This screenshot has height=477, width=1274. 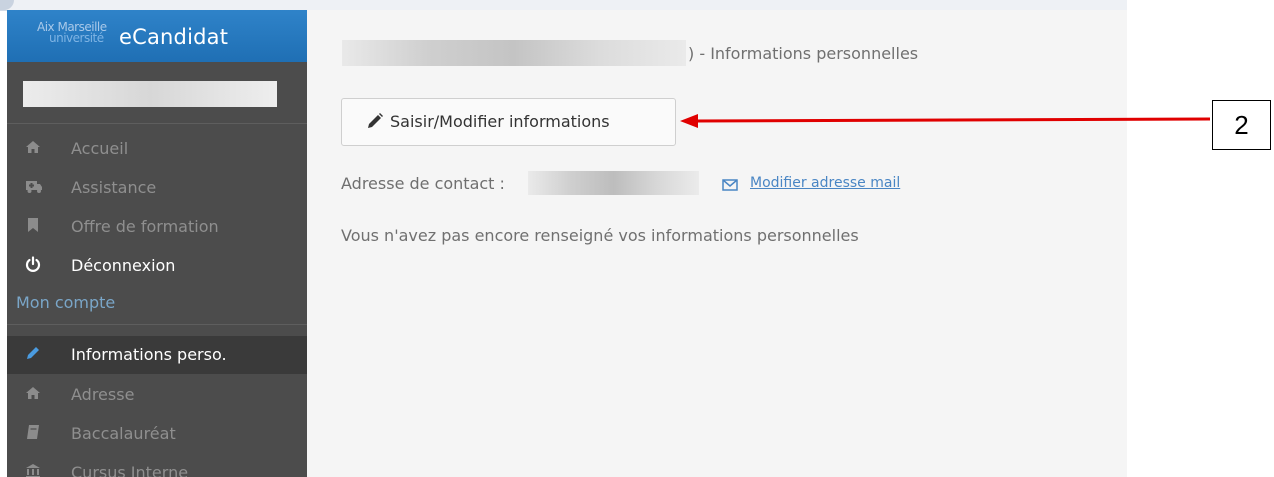 What do you see at coordinates (174, 37) in the screenshot?
I see `app-name: eCandidat` at bounding box center [174, 37].